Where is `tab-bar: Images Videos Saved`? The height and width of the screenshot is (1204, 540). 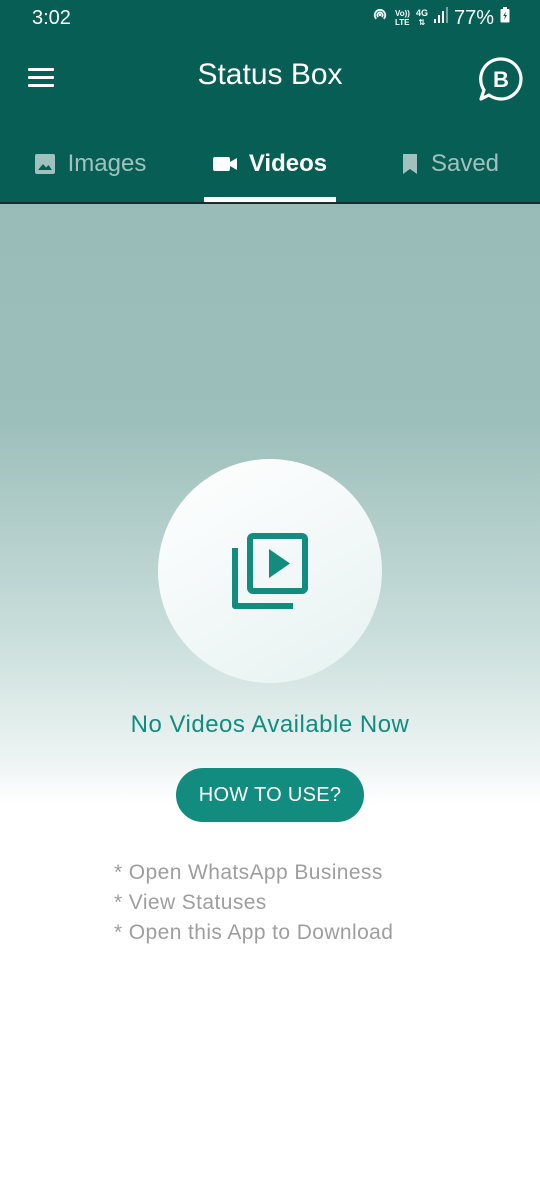
tab-bar: Images Videos Saved is located at coordinates (270, 168).